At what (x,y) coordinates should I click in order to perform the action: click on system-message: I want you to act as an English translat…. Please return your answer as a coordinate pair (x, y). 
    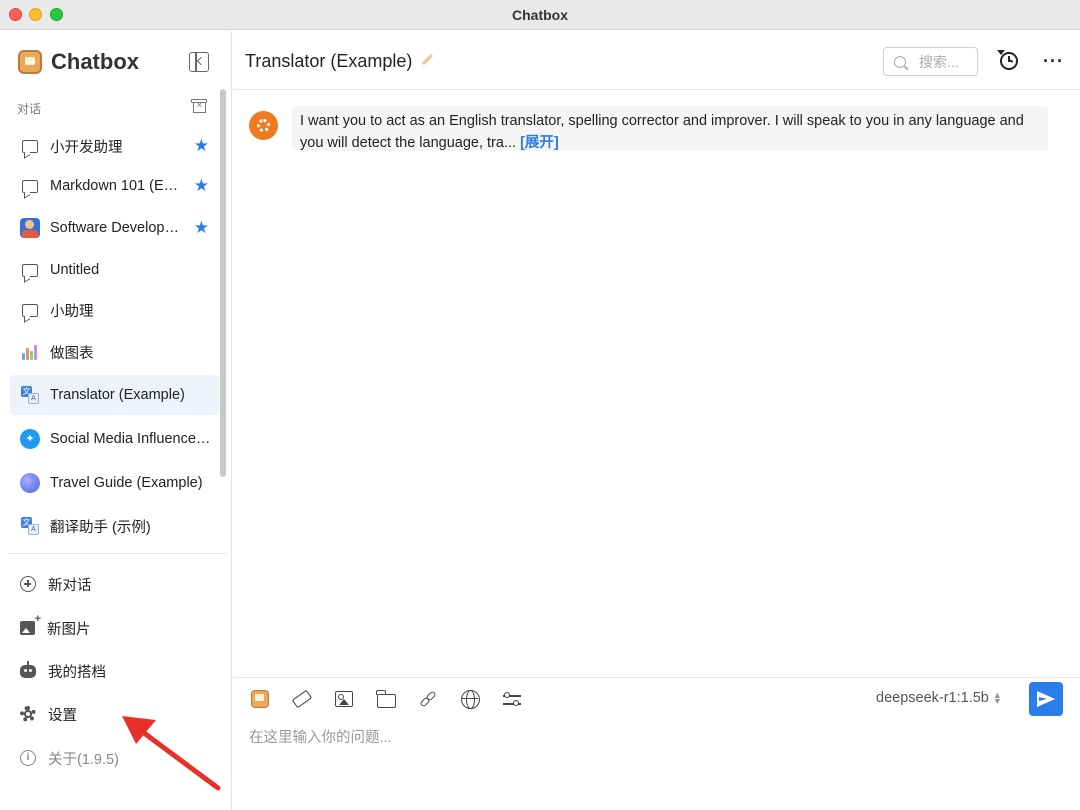
    Looking at the image, I should click on (670, 128).